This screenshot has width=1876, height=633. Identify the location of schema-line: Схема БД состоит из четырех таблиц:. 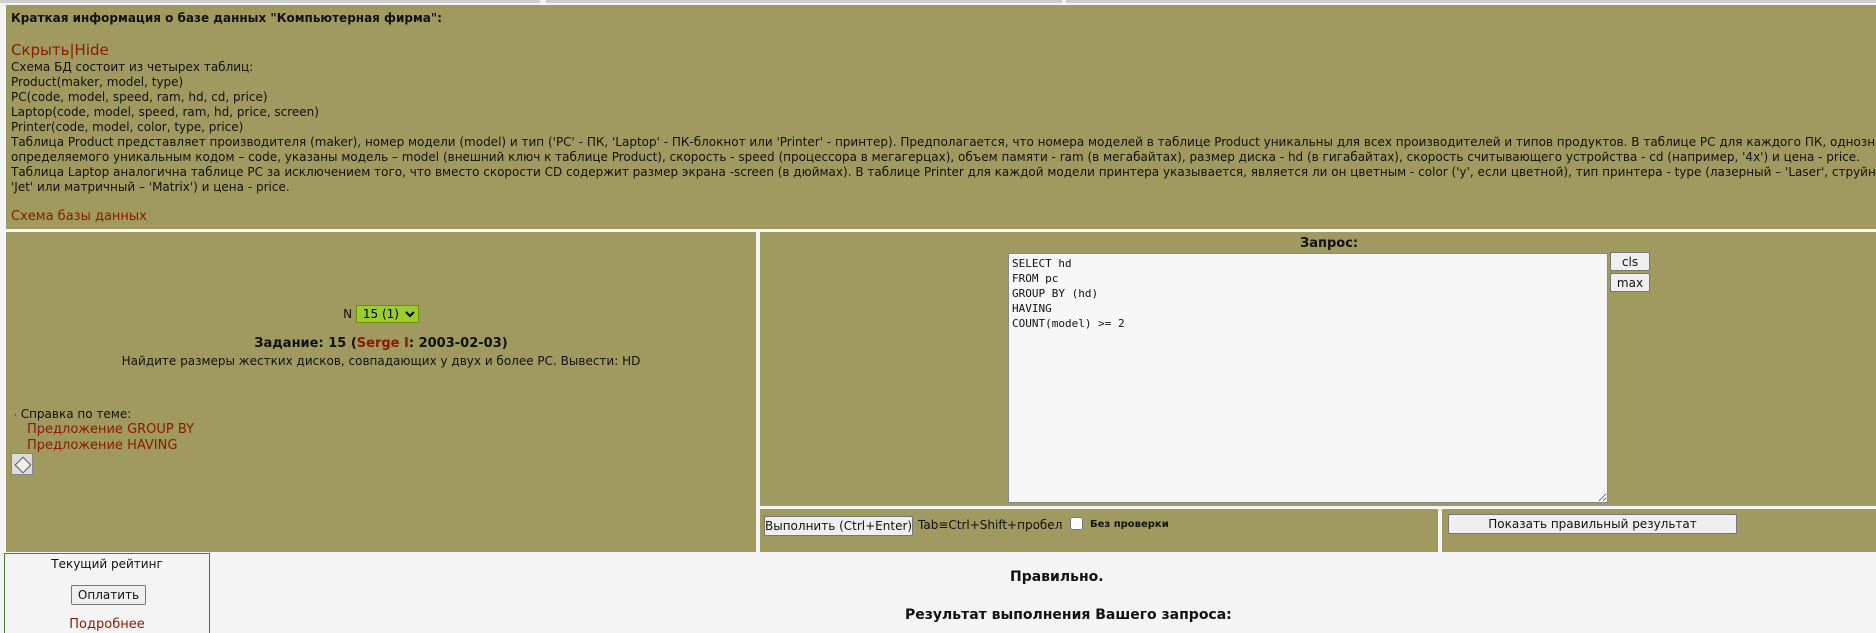
(132, 67).